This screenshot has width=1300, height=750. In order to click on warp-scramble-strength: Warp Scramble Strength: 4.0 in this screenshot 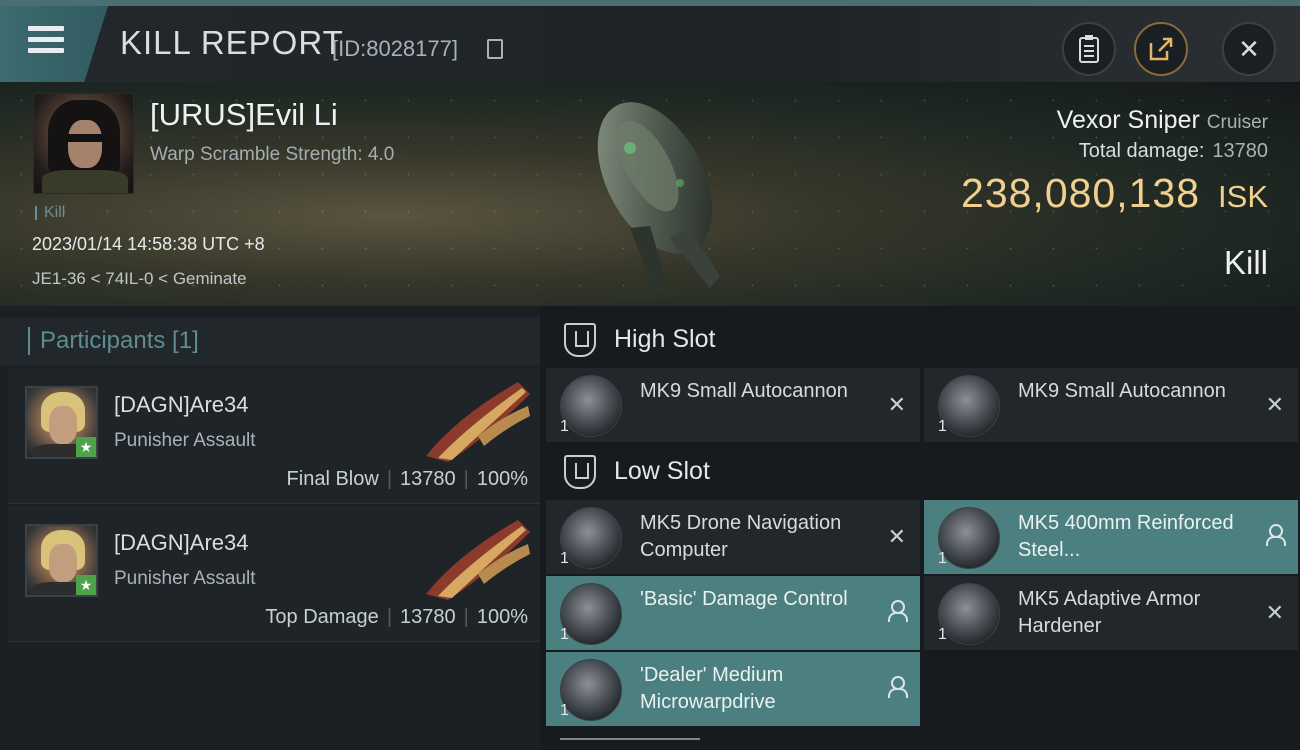, I will do `click(272, 154)`.